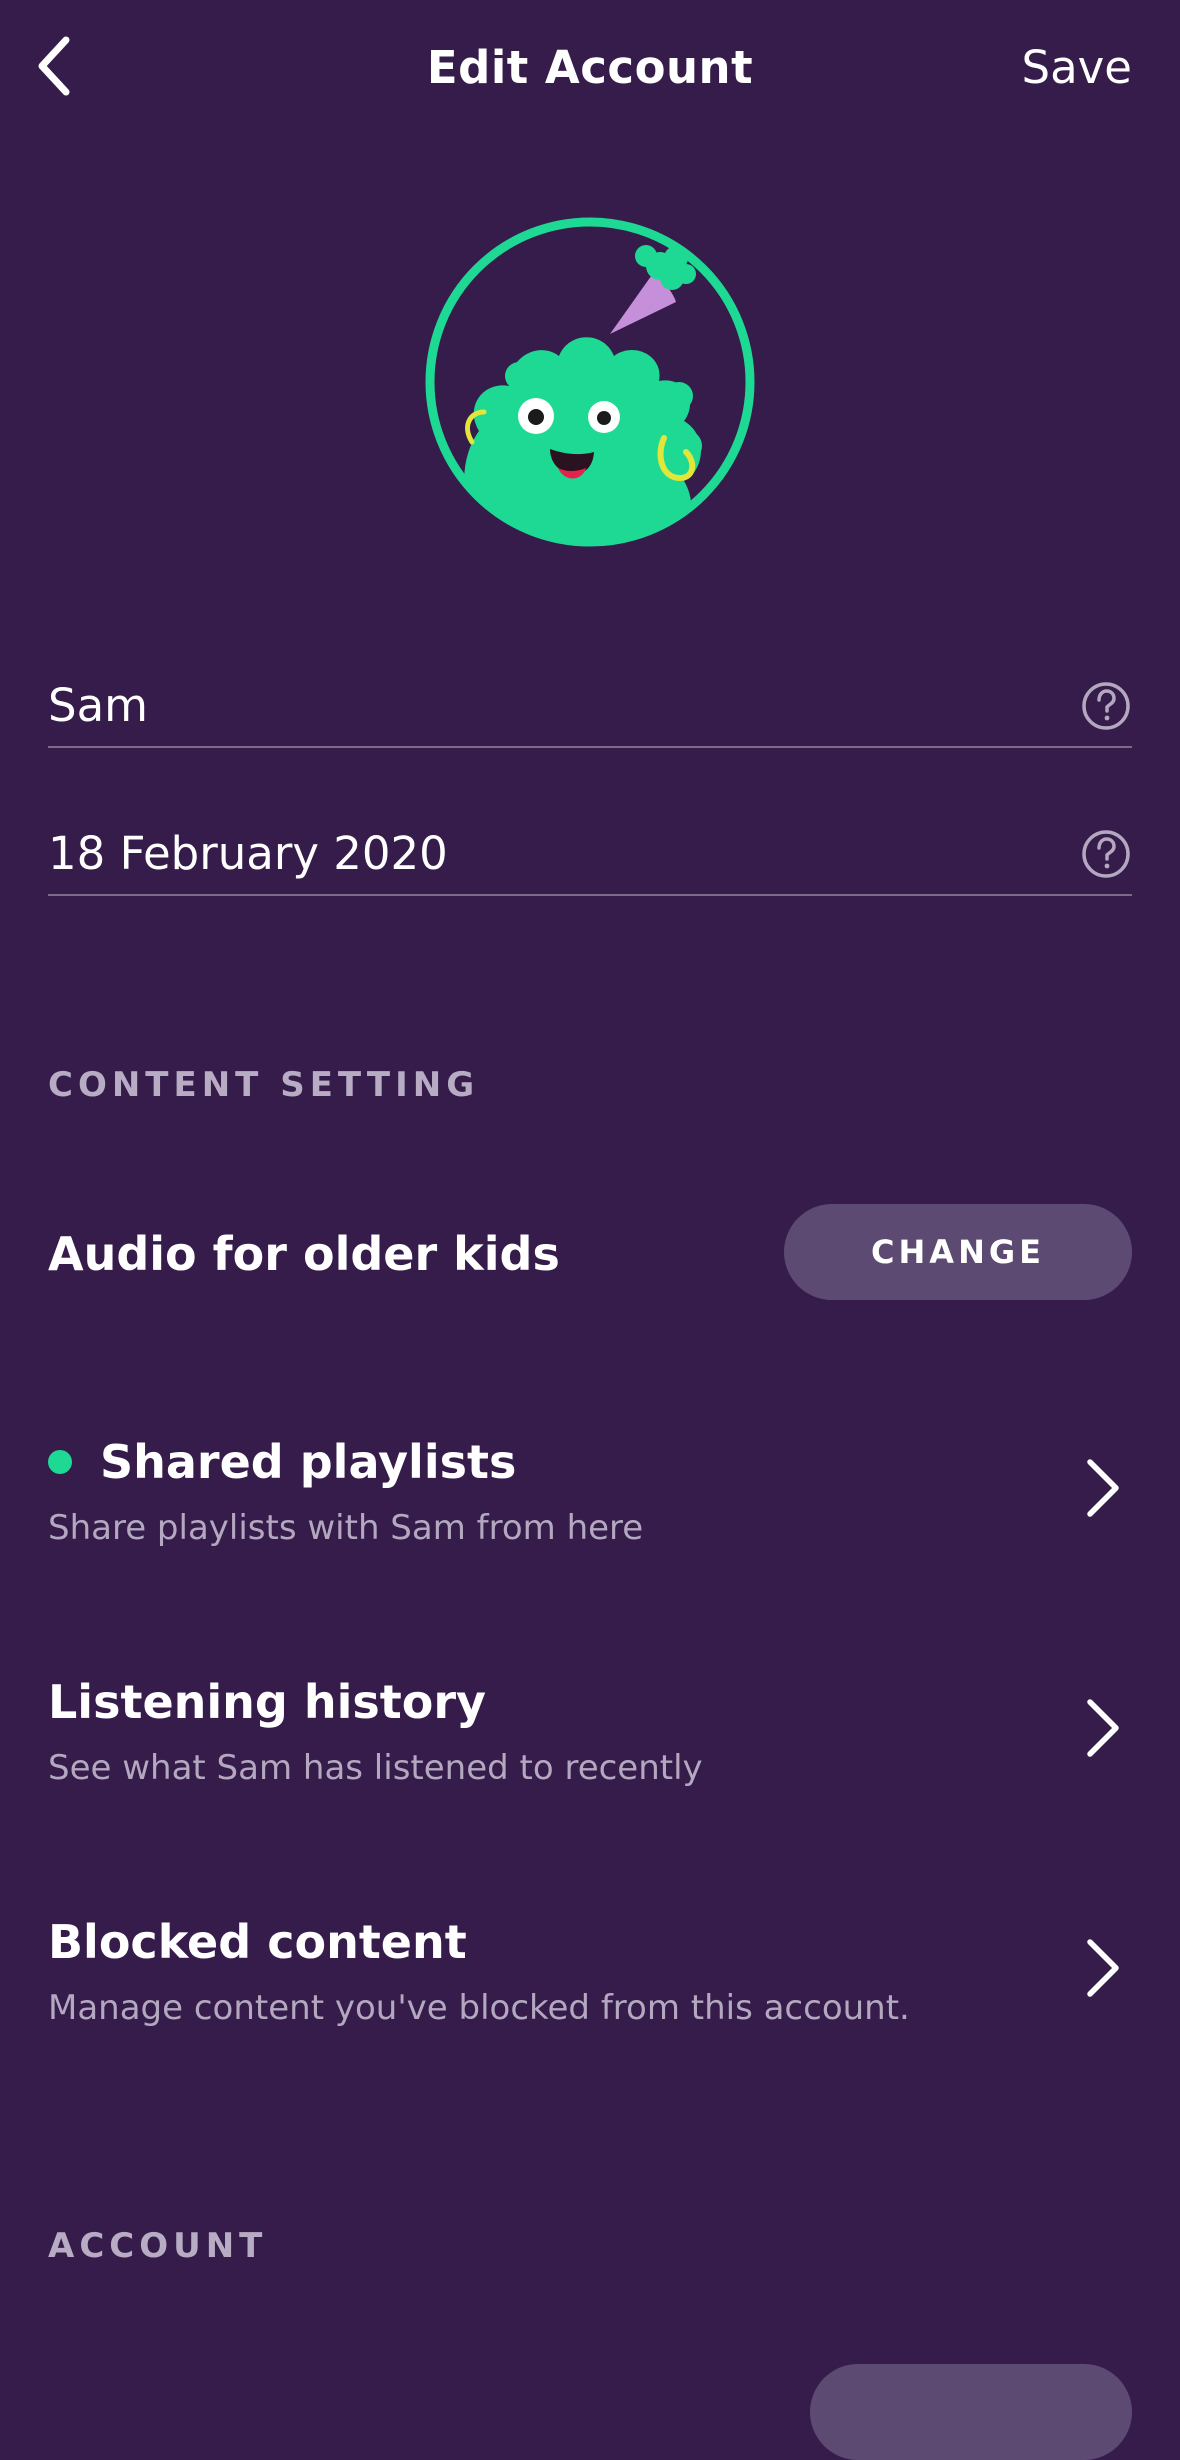 The width and height of the screenshot is (1180, 2460). Describe the element at coordinates (308, 1462) in the screenshot. I see `shared-playlists-title: Shared playlists` at that location.